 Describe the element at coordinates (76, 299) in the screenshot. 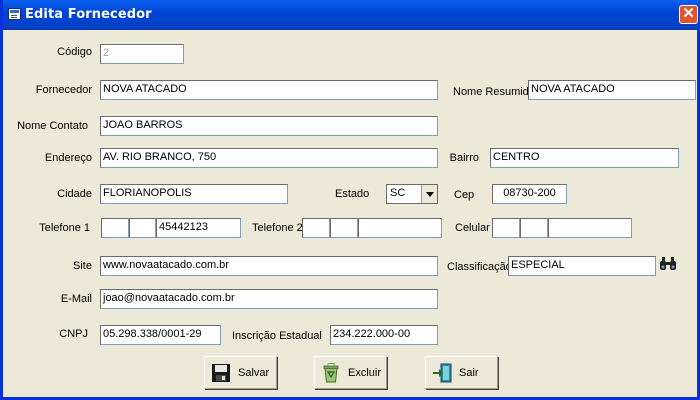

I see `email-label: E-Mail` at that location.